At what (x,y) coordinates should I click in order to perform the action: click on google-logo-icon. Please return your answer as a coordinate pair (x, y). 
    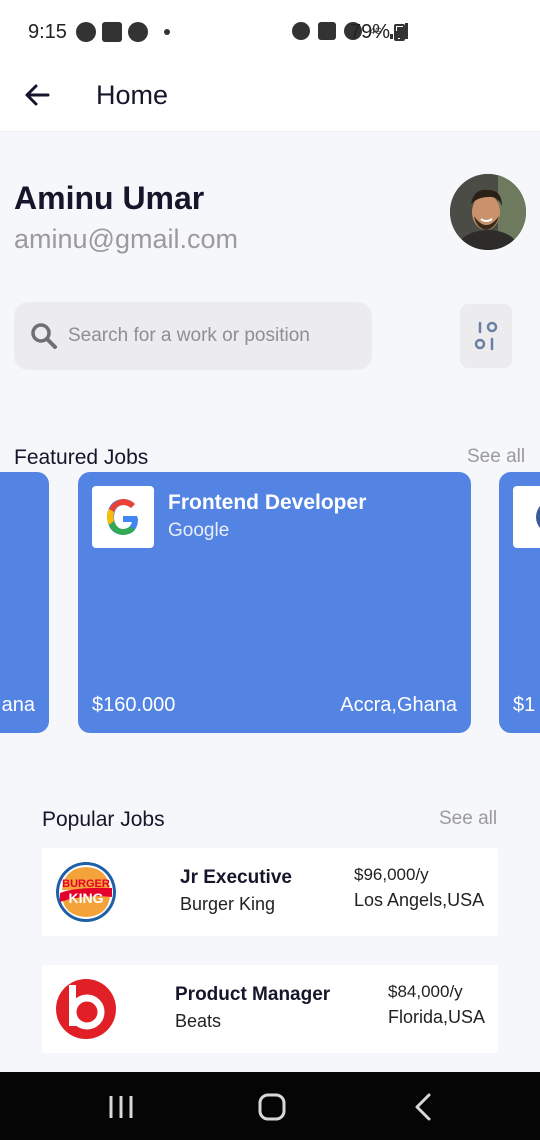
    Looking at the image, I should click on (122, 517).